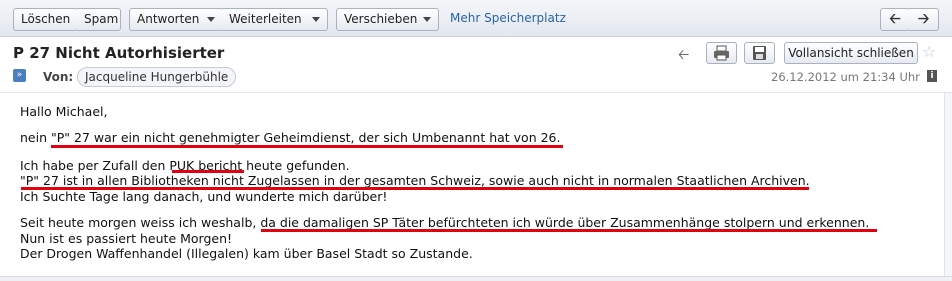  I want to click on move-label: Verschieben, so click(381, 19).